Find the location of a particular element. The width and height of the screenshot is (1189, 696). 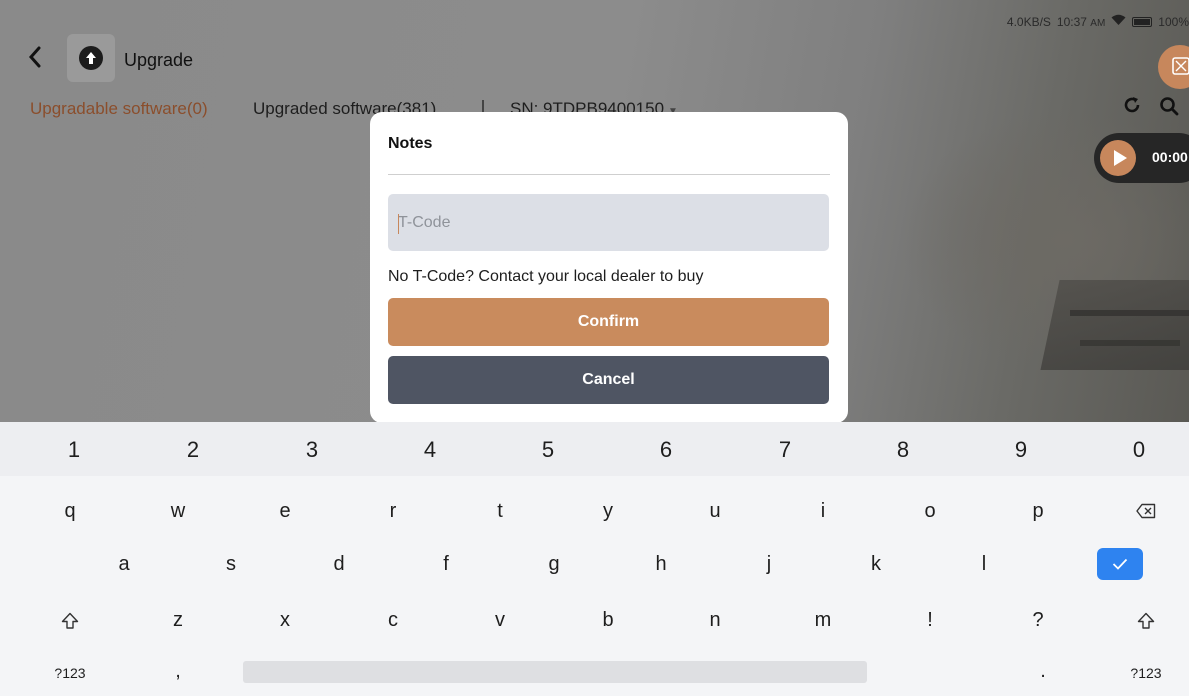

keyboard-number-row: 1 2 3 4 5 6 7 8 9 0 is located at coordinates (594, 449).